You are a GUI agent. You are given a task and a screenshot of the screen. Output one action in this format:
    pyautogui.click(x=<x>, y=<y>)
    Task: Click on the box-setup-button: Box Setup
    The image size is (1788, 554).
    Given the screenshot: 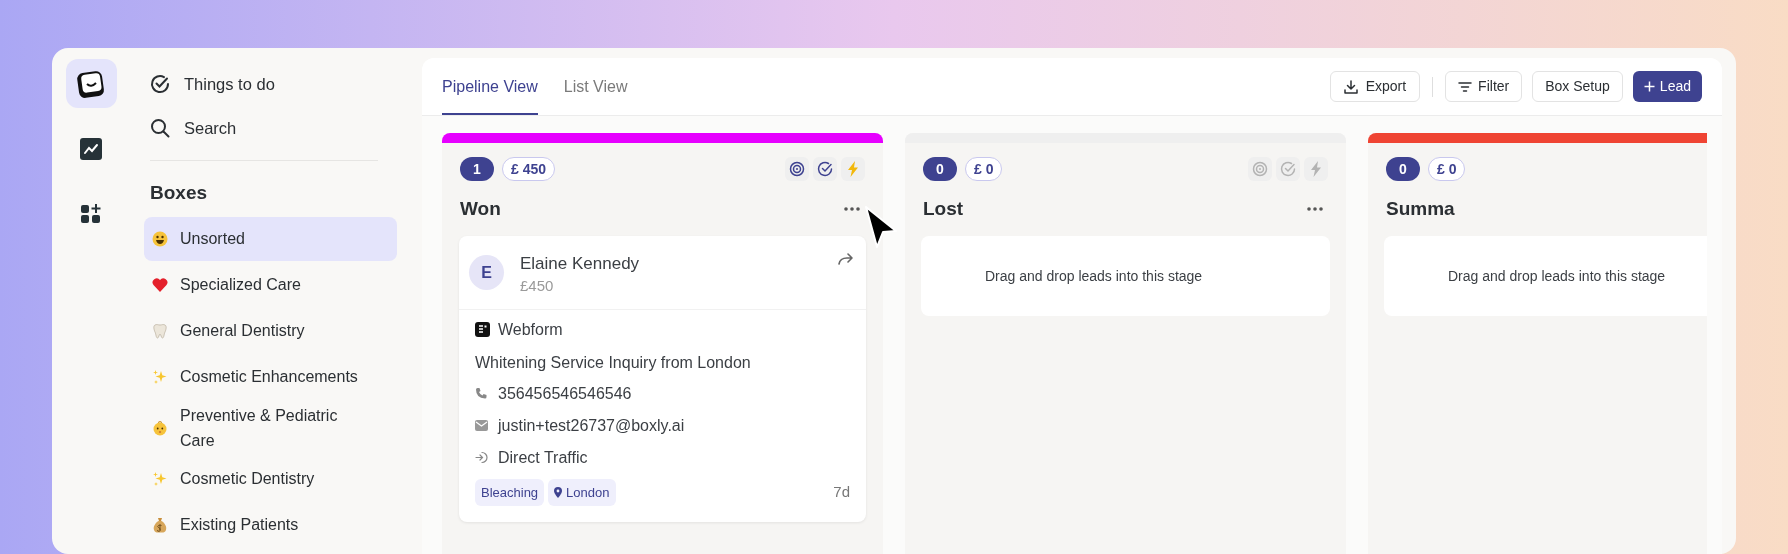 What is the action you would take?
    pyautogui.click(x=1577, y=86)
    